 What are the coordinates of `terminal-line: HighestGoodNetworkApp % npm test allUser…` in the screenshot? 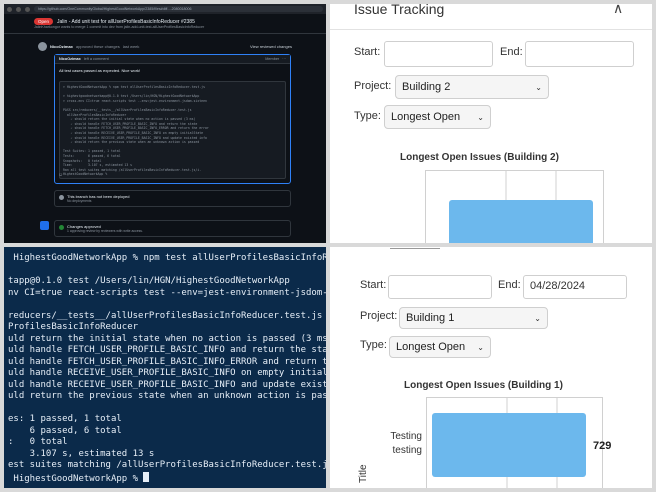 It's located at (167, 258).